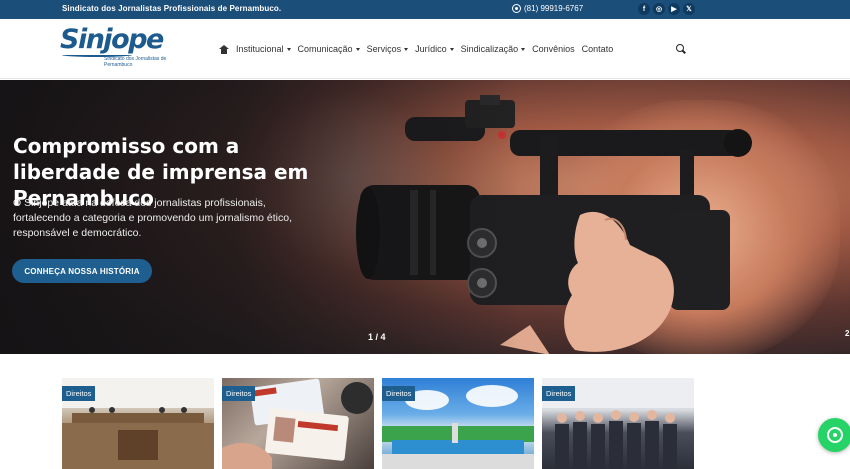 The image size is (850, 469). What do you see at coordinates (684, 51) in the screenshot?
I see `search-icon-handle` at bounding box center [684, 51].